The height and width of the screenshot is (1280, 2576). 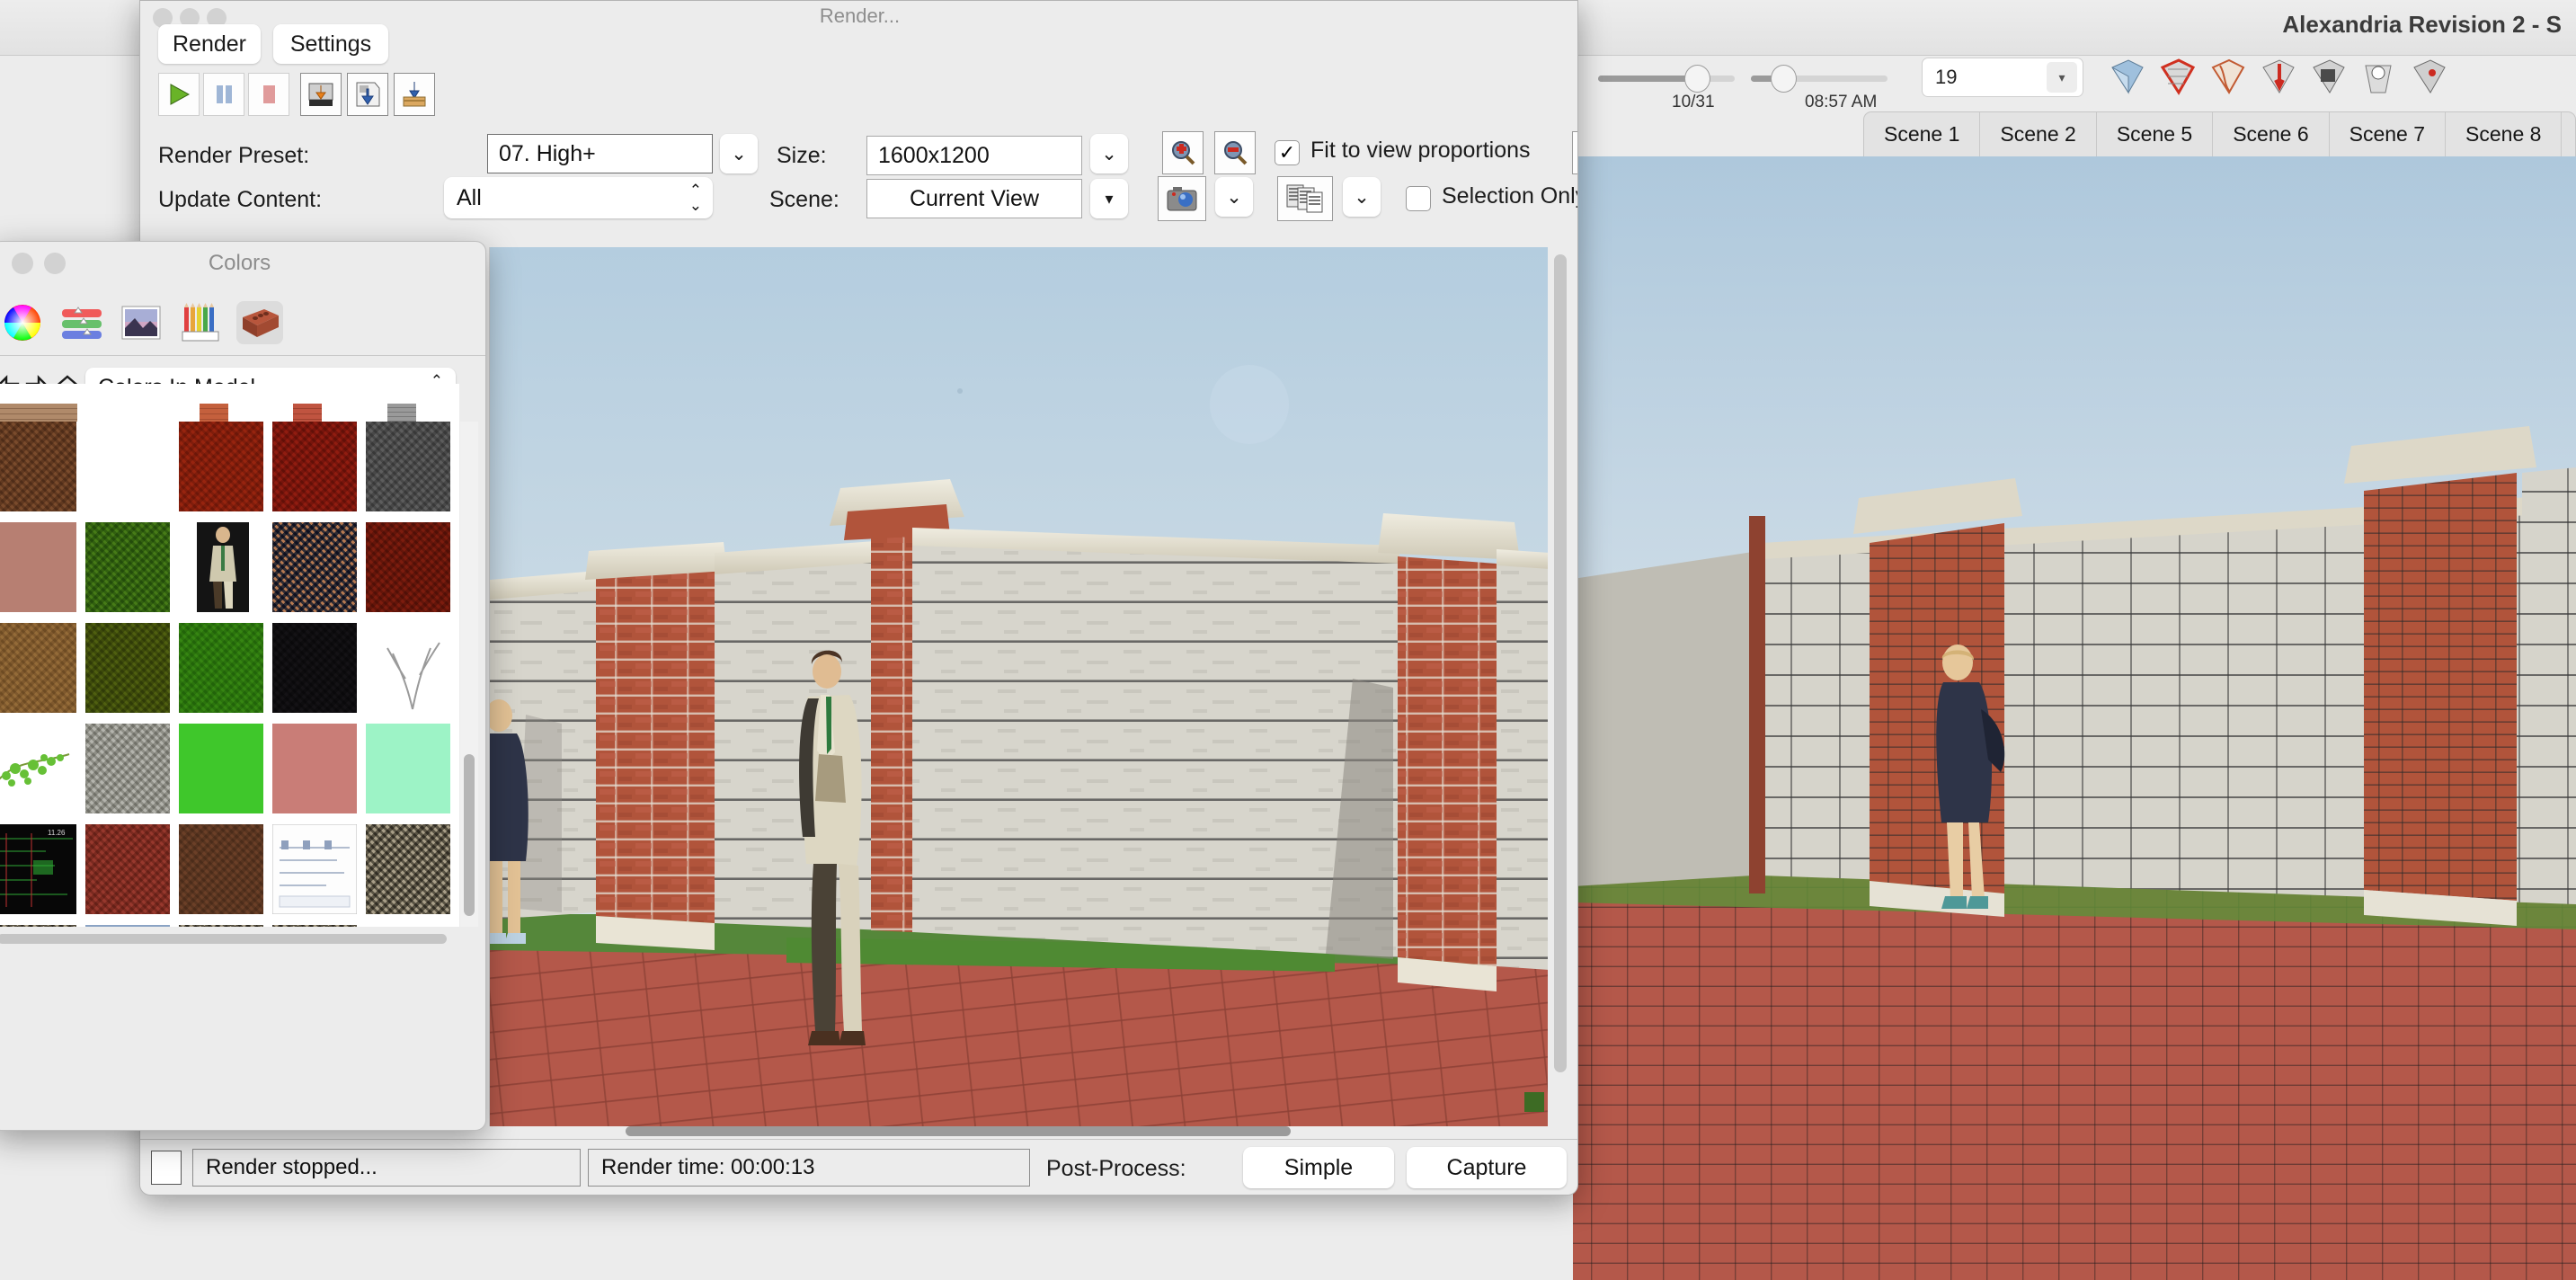 What do you see at coordinates (268, 94) in the screenshot?
I see `stop-render-icon` at bounding box center [268, 94].